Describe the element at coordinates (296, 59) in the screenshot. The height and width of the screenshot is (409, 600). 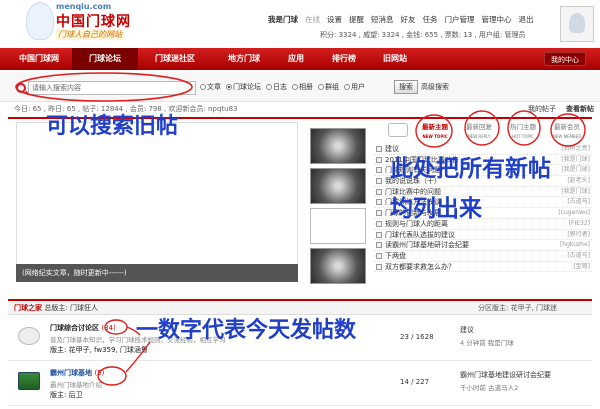
I see `nav-item-apps: 应用` at that location.